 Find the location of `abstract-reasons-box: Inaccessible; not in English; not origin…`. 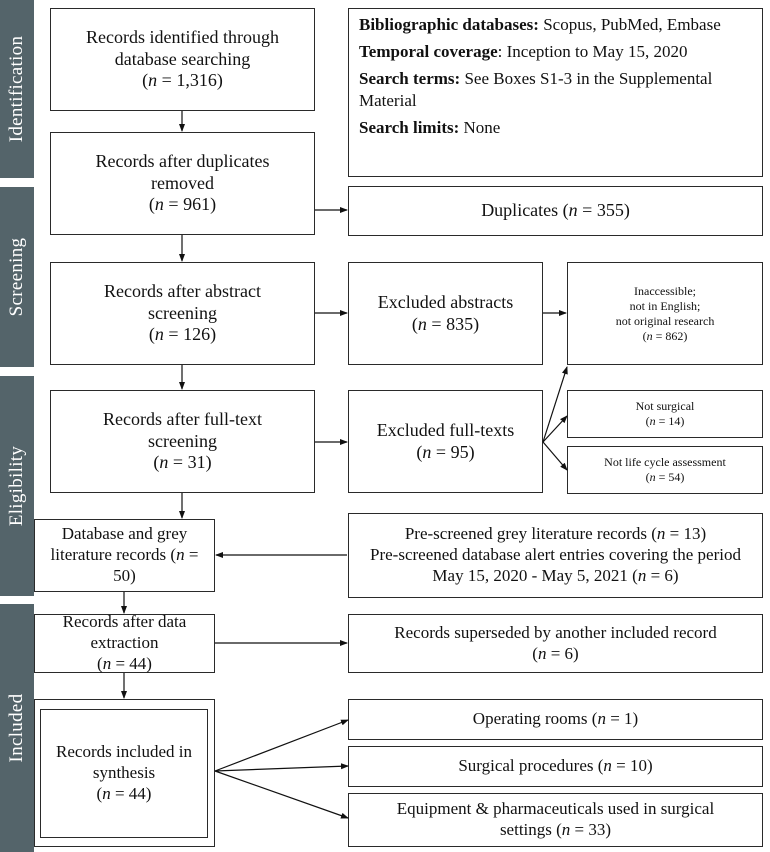

abstract-reasons-box: Inaccessible; not in English; not origin… is located at coordinates (665, 313).